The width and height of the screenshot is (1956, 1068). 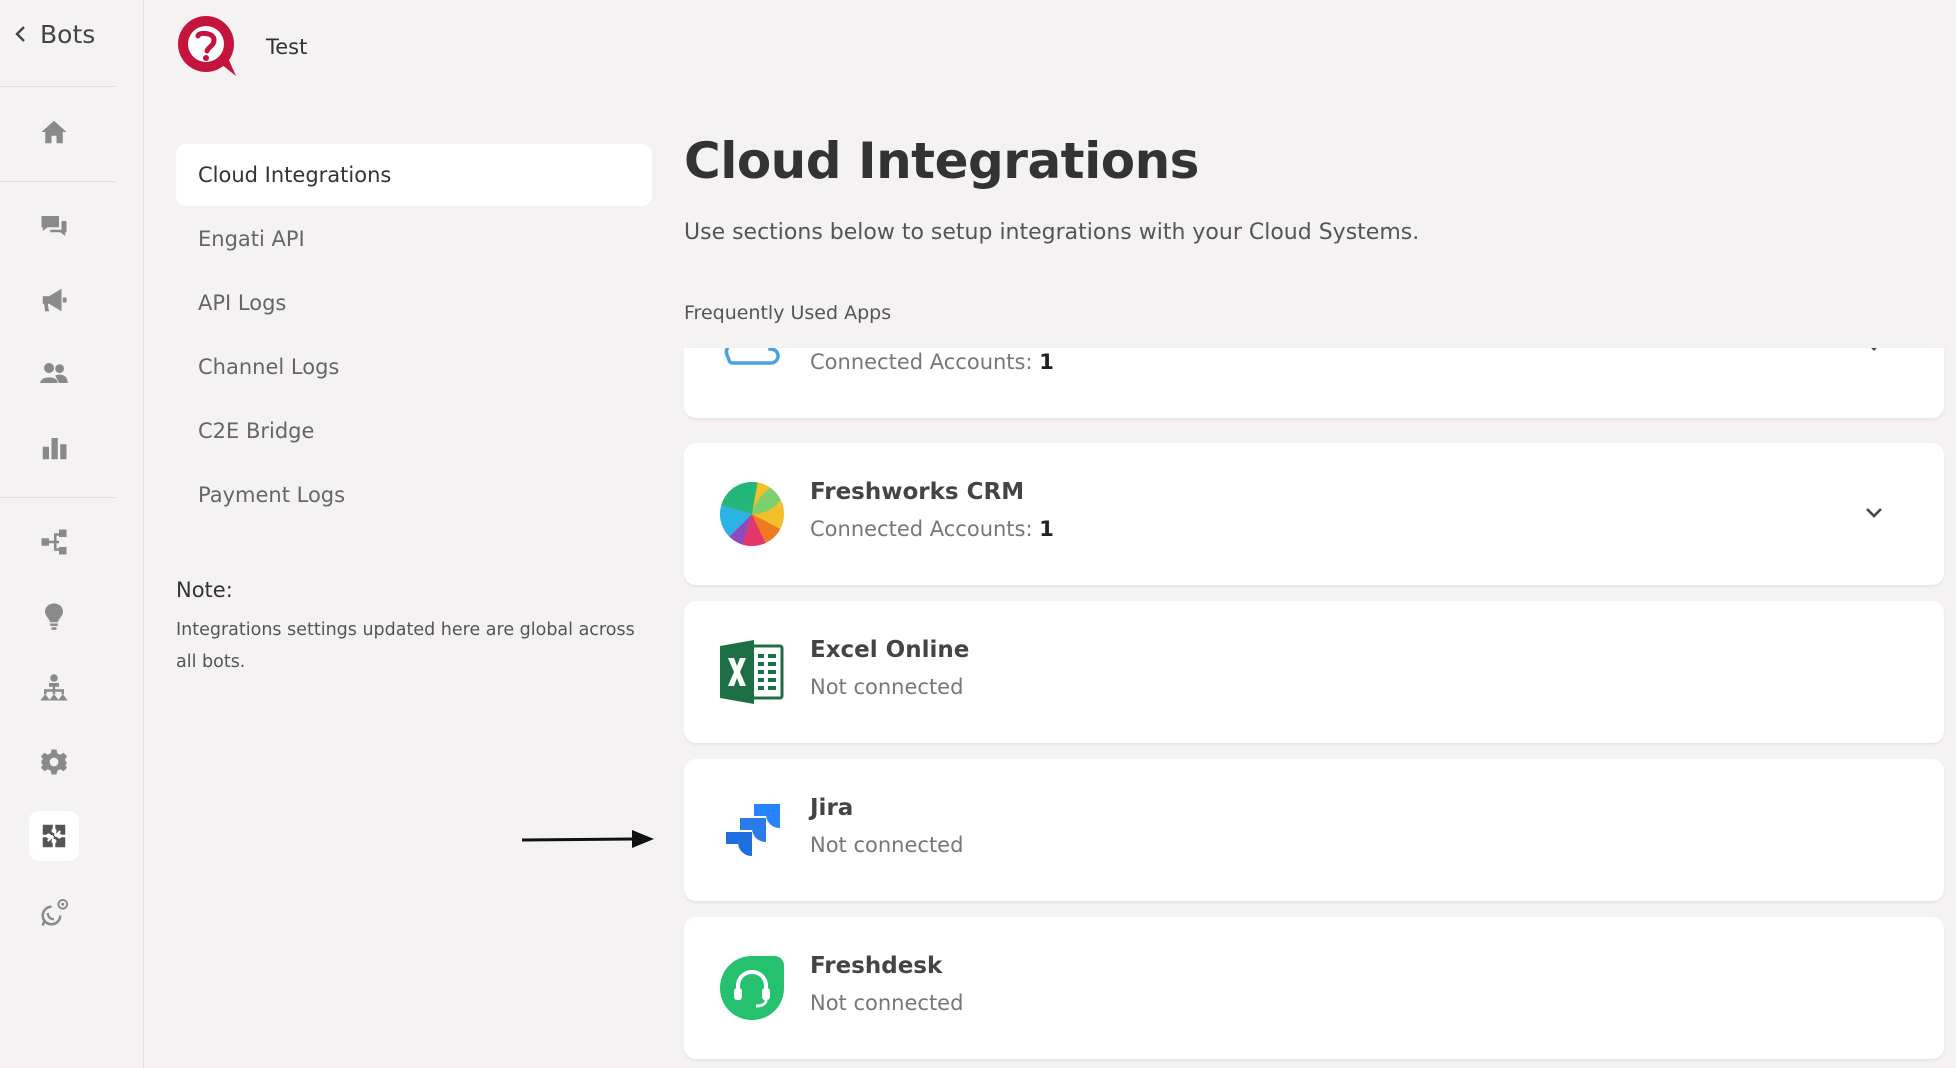 What do you see at coordinates (587, 839) in the screenshot?
I see `arrow-annotation-icon` at bounding box center [587, 839].